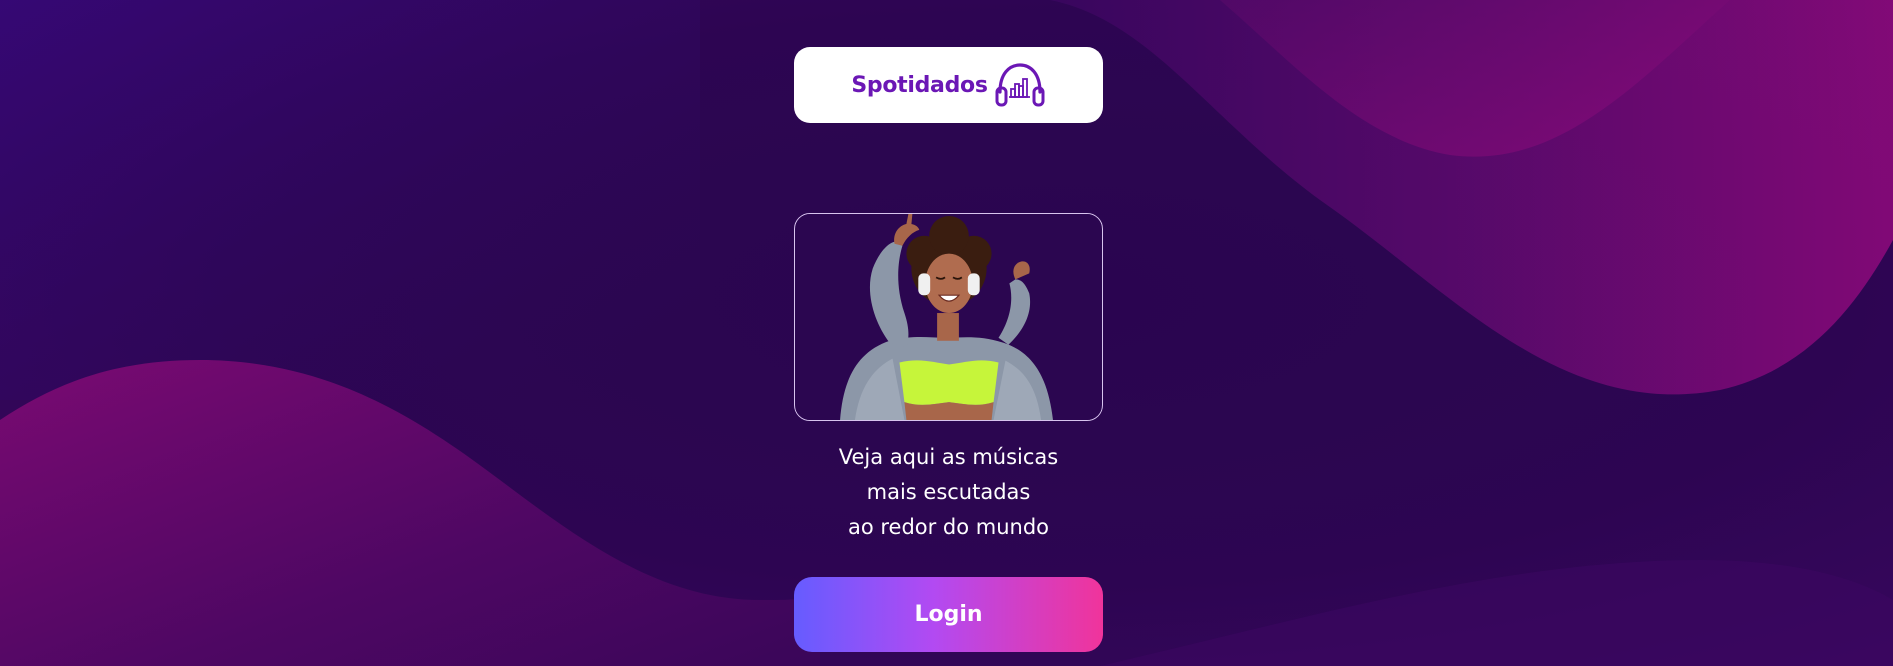 The height and width of the screenshot is (666, 1893). I want to click on tagline-line-1: Veja aqui as músicas, so click(948, 457).